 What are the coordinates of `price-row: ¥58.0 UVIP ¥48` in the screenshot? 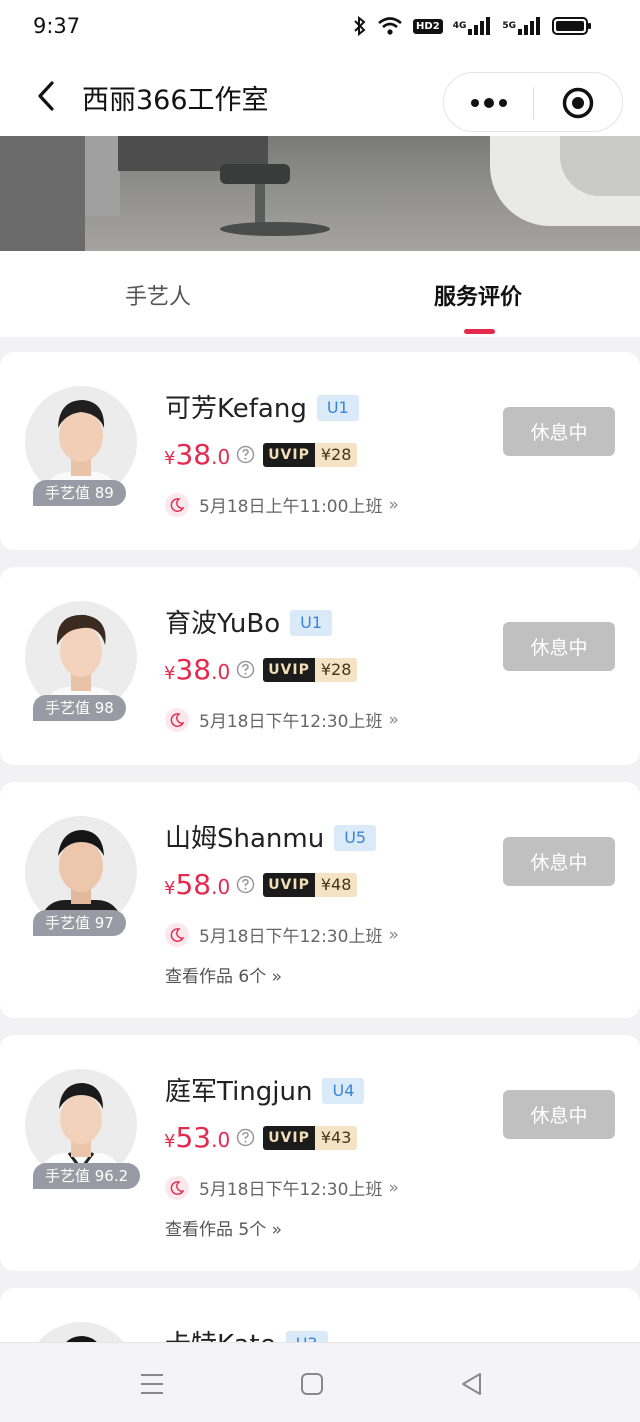 It's located at (261, 884).